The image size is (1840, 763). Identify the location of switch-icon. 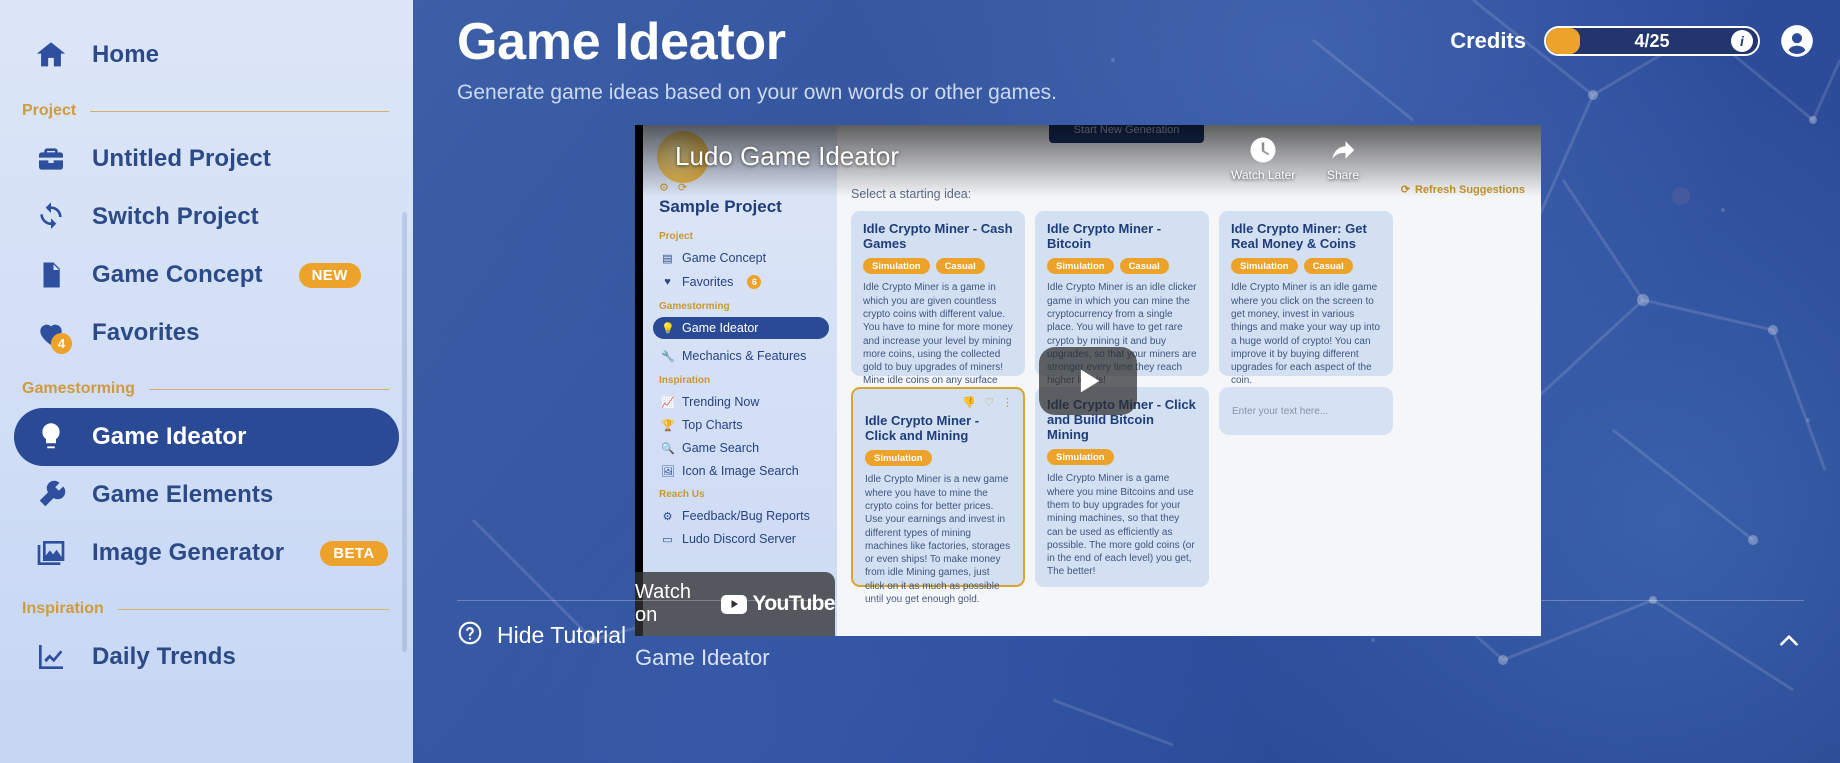
(51, 217).